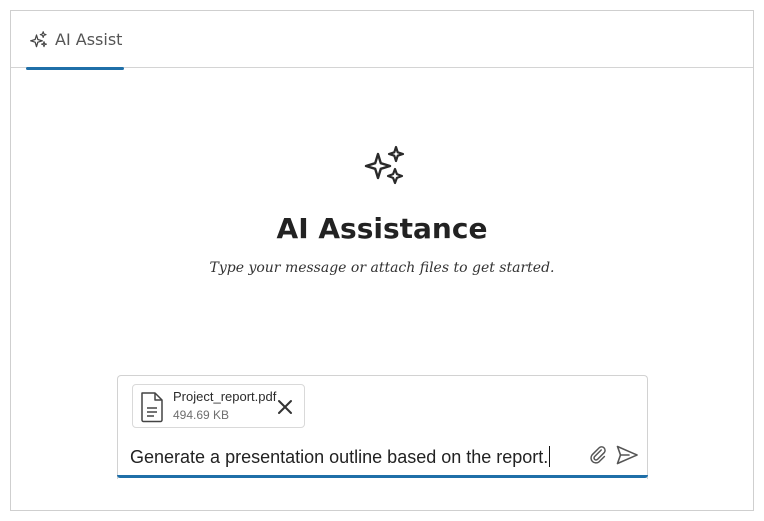 The image size is (764, 521). What do you see at coordinates (89, 39) in the screenshot?
I see `tab-label: AI Assist` at bounding box center [89, 39].